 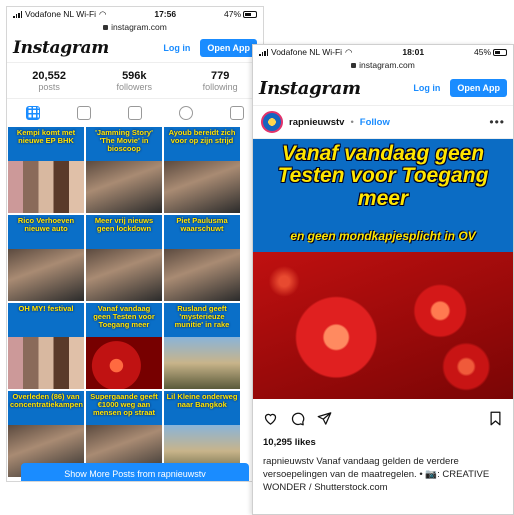 What do you see at coordinates (383, 52) in the screenshot?
I see `status-bar: Vodafone NL Wi-Fi ◠ 18:01 45%` at bounding box center [383, 52].